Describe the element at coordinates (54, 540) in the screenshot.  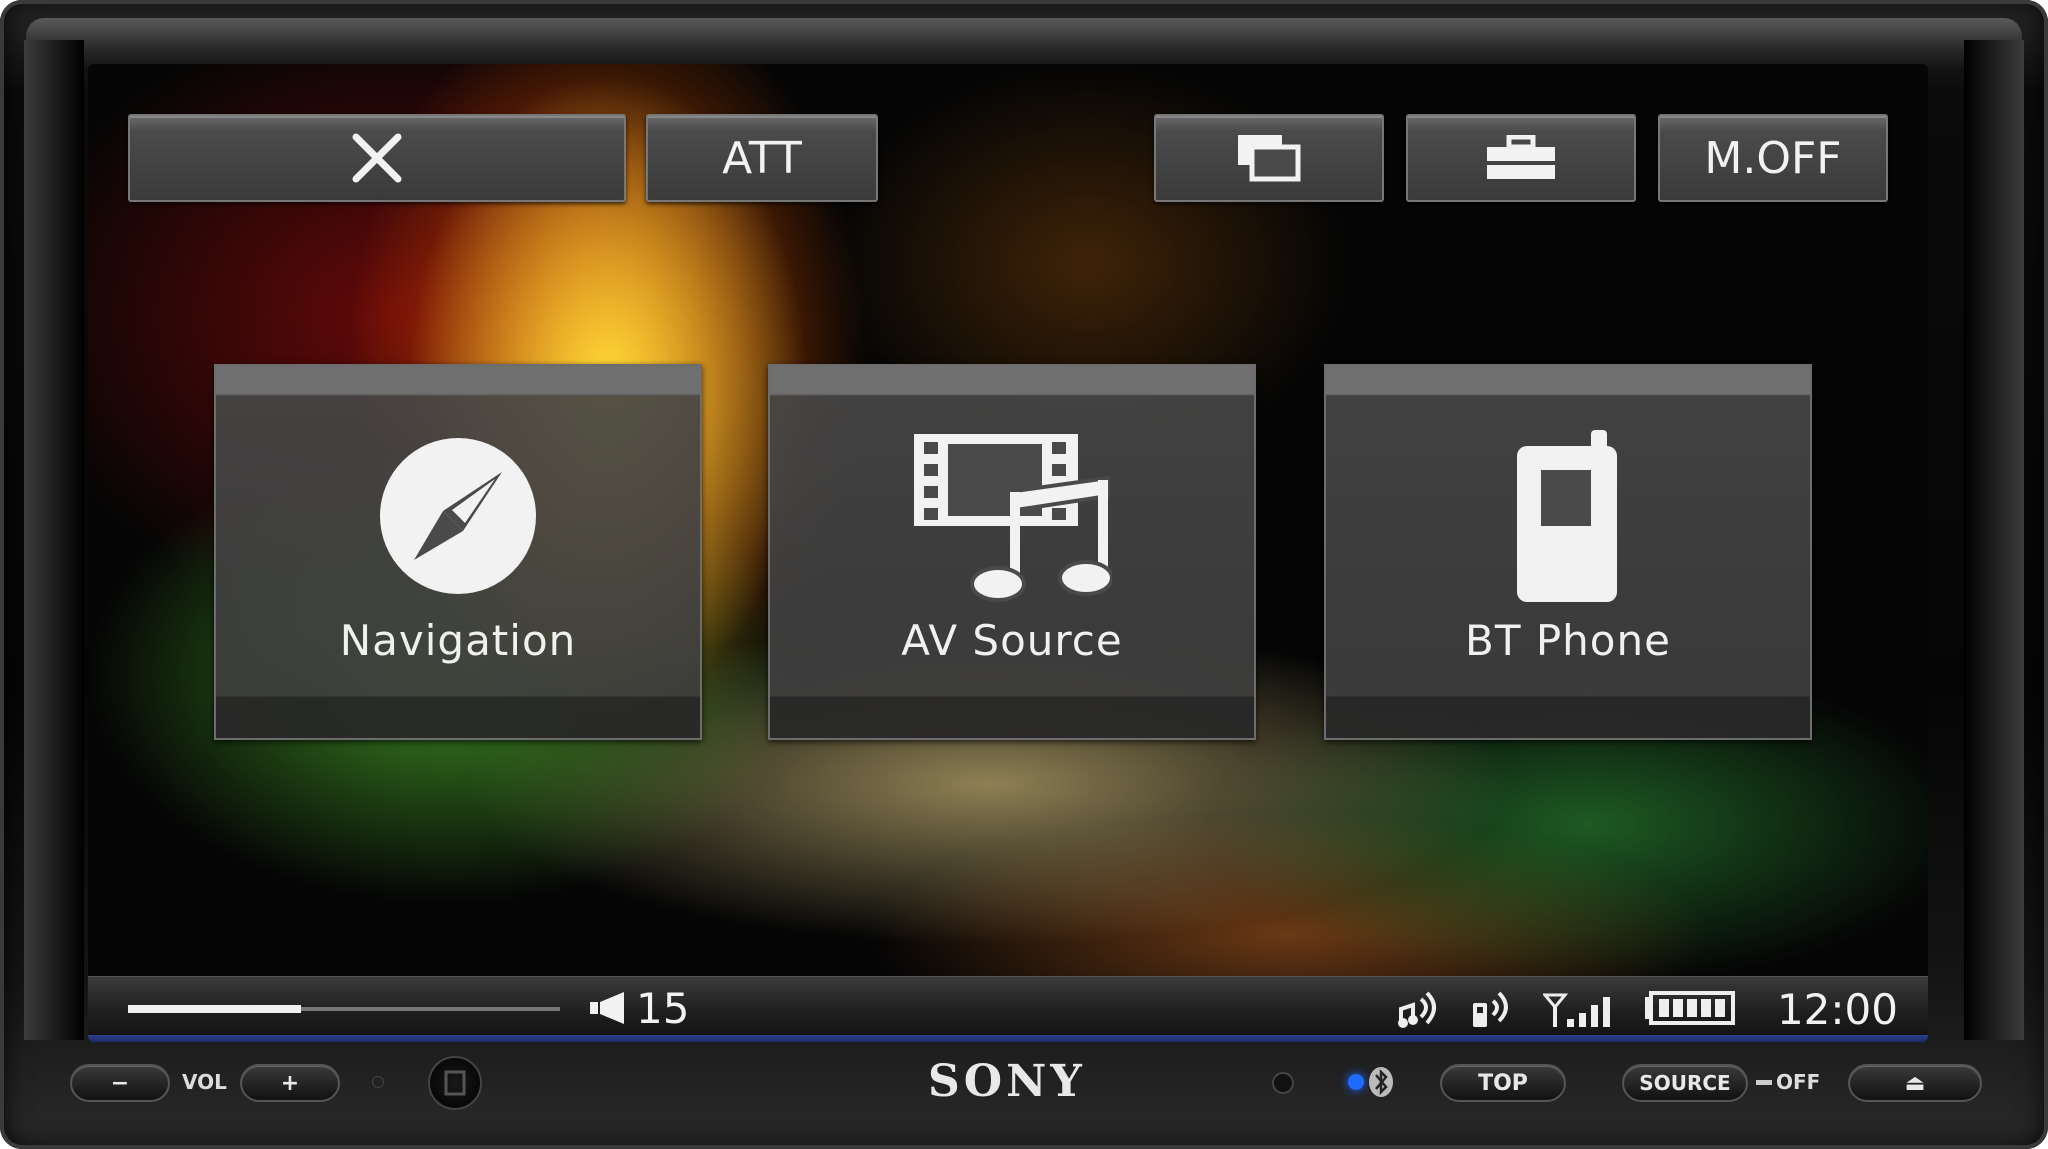
I see `bezel-left` at that location.